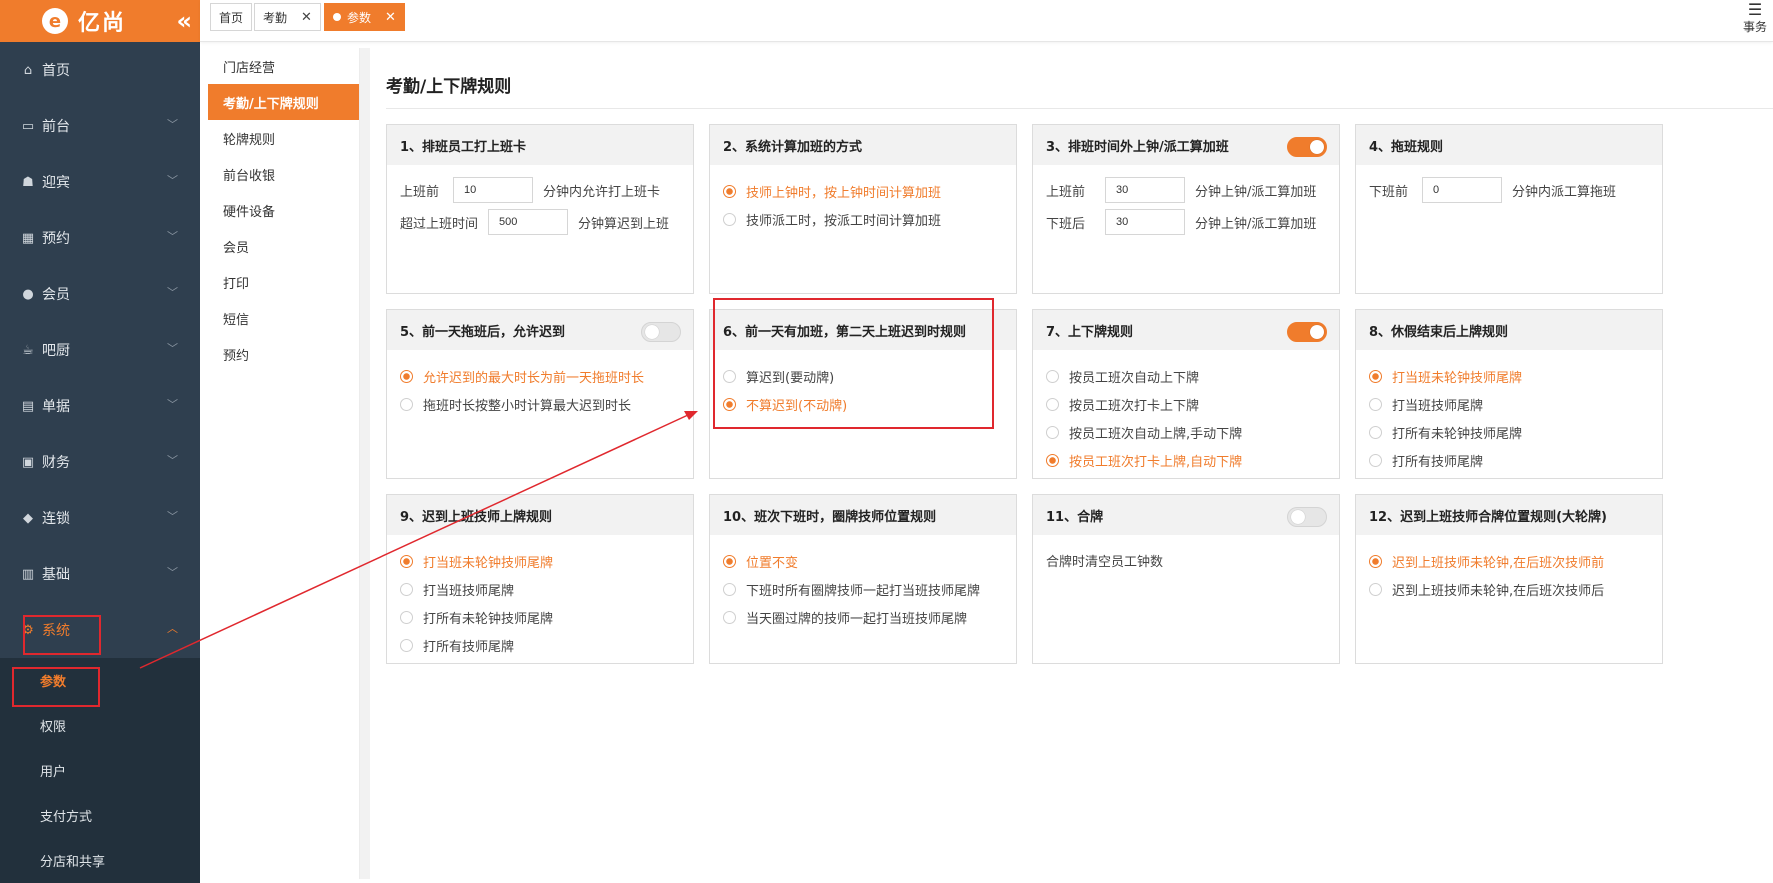 The width and height of the screenshot is (1773, 883). I want to click on menu-button: ☰ 事务, so click(1755, 18).